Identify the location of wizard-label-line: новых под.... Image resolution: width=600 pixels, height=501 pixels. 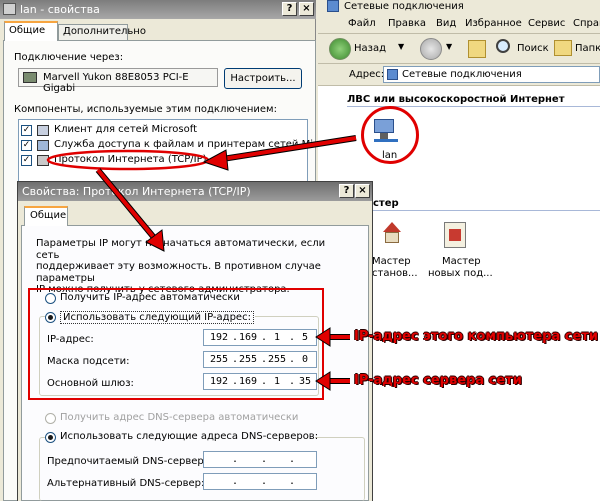
(460, 273).